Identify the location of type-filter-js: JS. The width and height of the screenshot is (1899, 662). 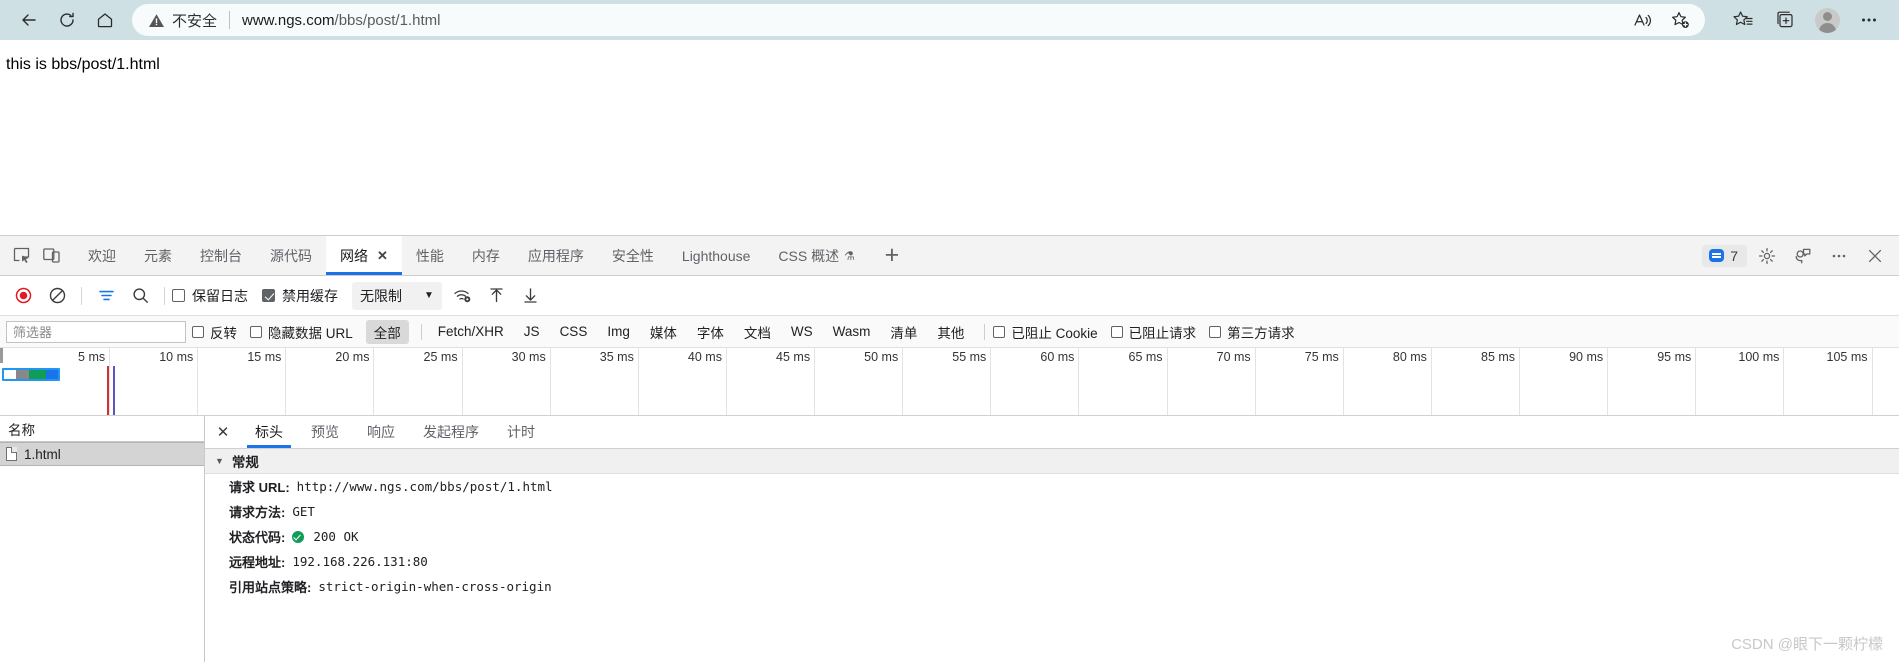
(532, 331).